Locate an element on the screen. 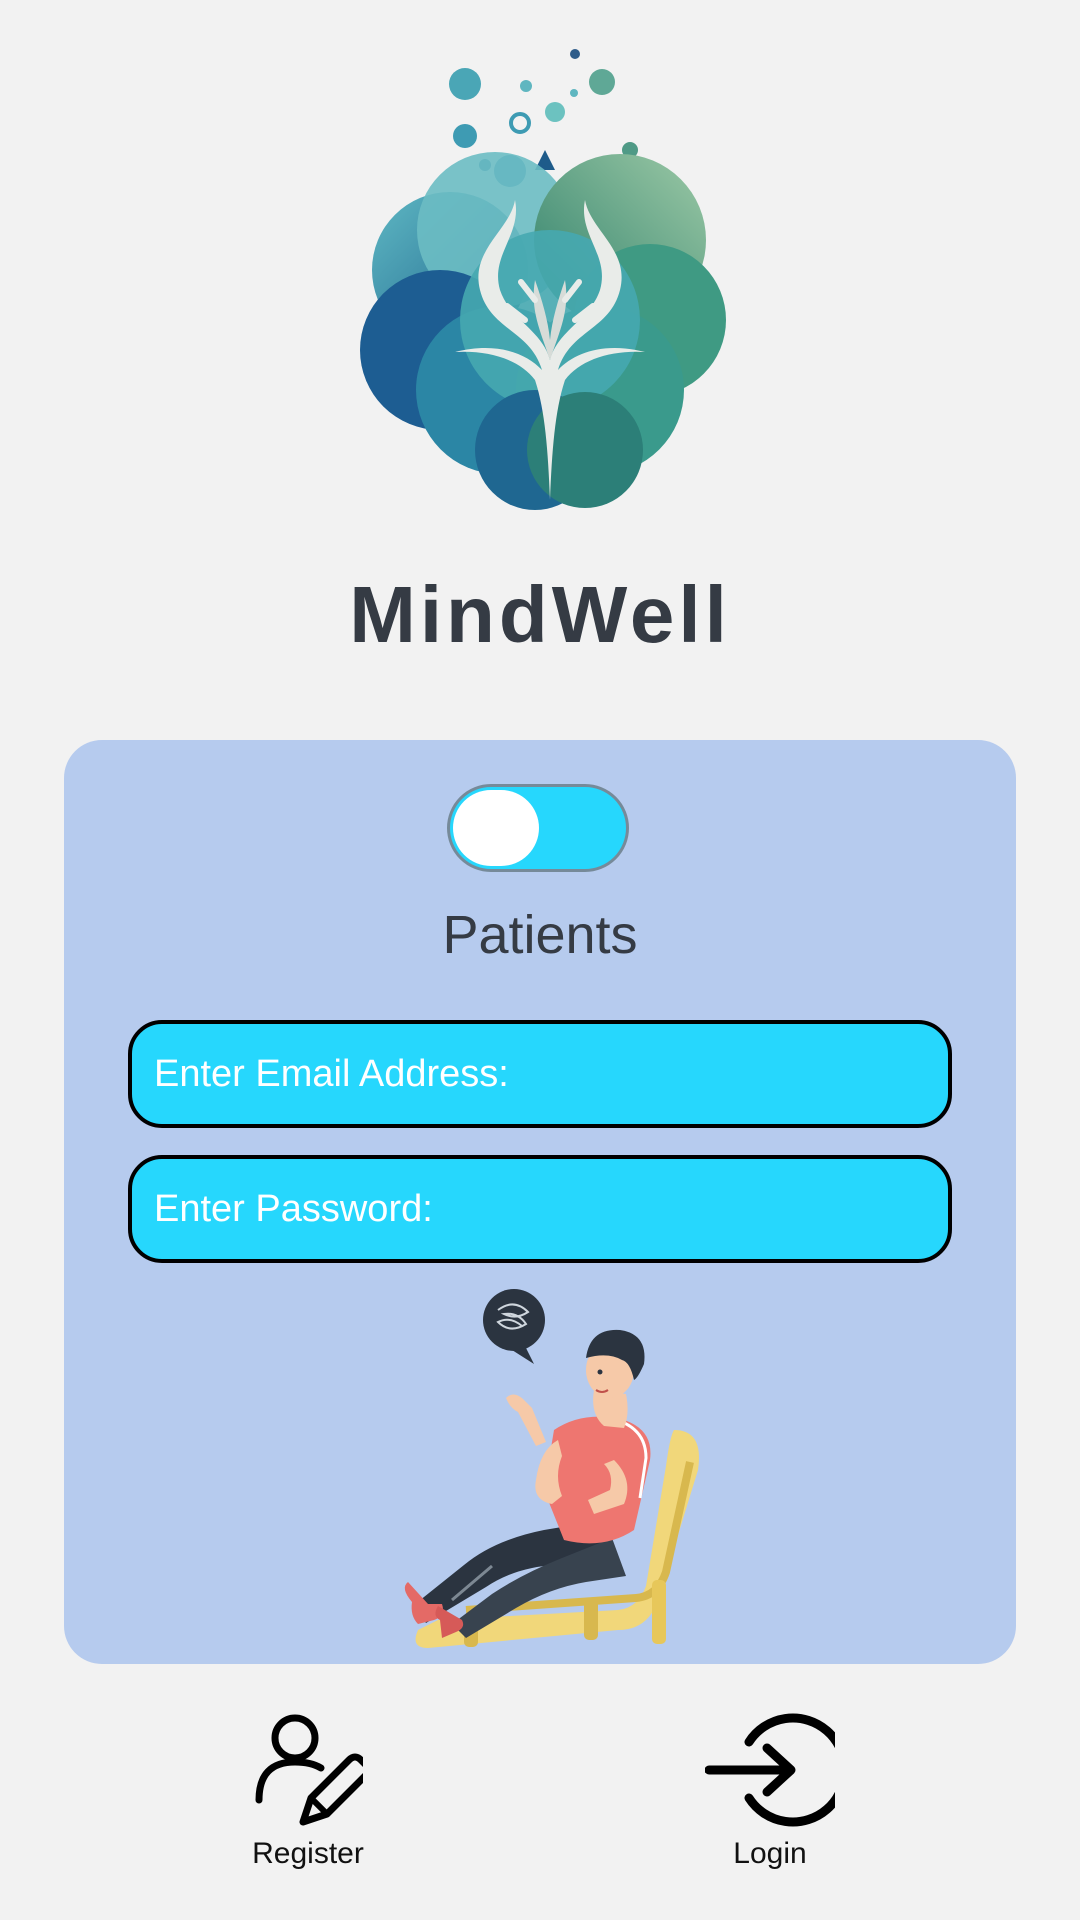  app-title: MindWell is located at coordinates (540, 614).